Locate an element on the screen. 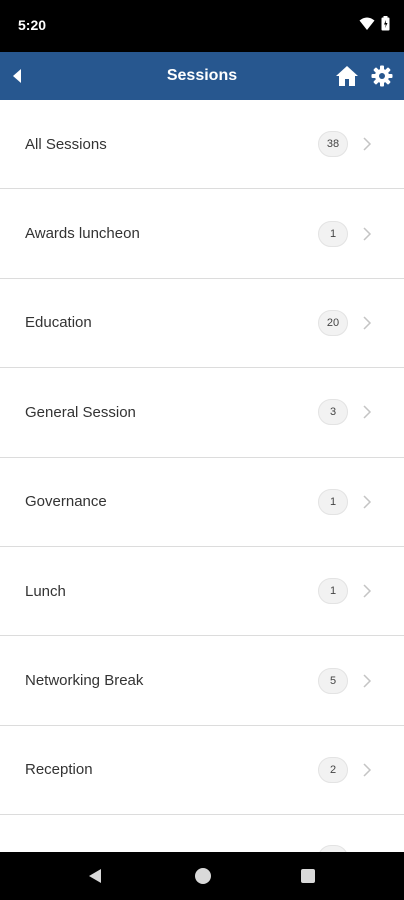 This screenshot has width=404, height=900. list-item: Lunch 1 is located at coordinates (202, 592).